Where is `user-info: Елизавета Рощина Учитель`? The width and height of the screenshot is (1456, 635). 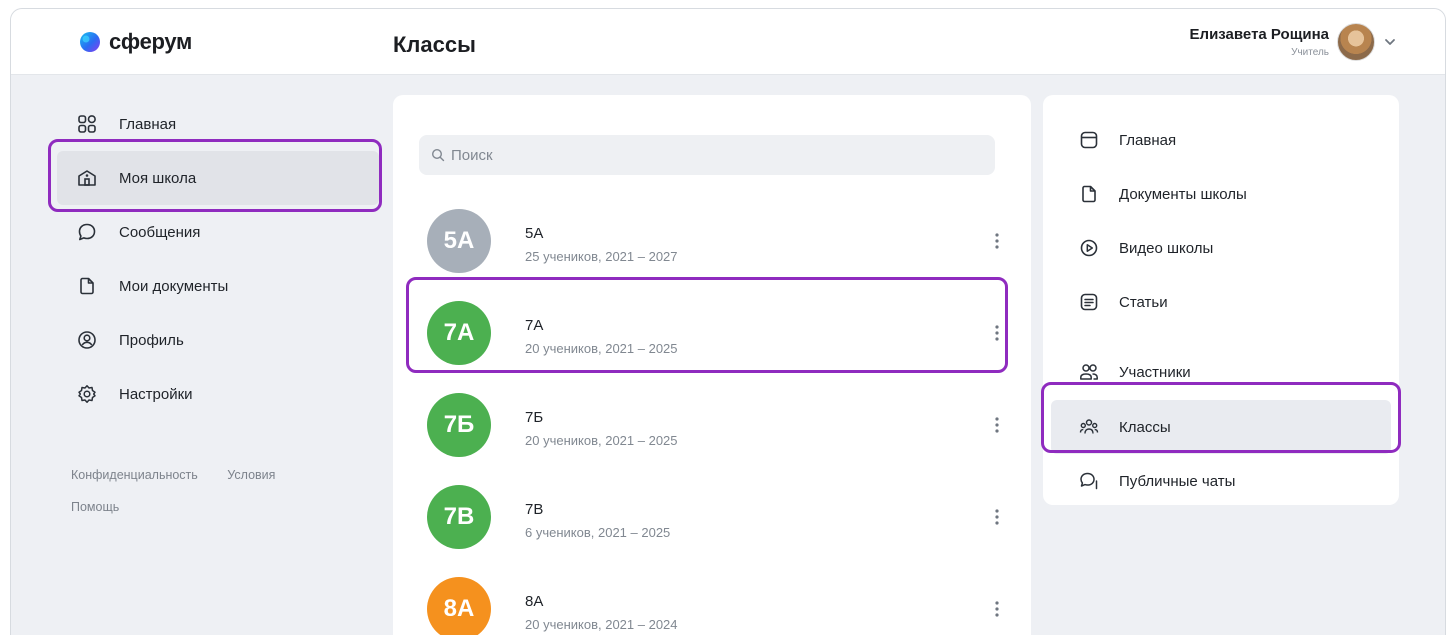 user-info: Елизавета Рощина Учитель is located at coordinates (1259, 42).